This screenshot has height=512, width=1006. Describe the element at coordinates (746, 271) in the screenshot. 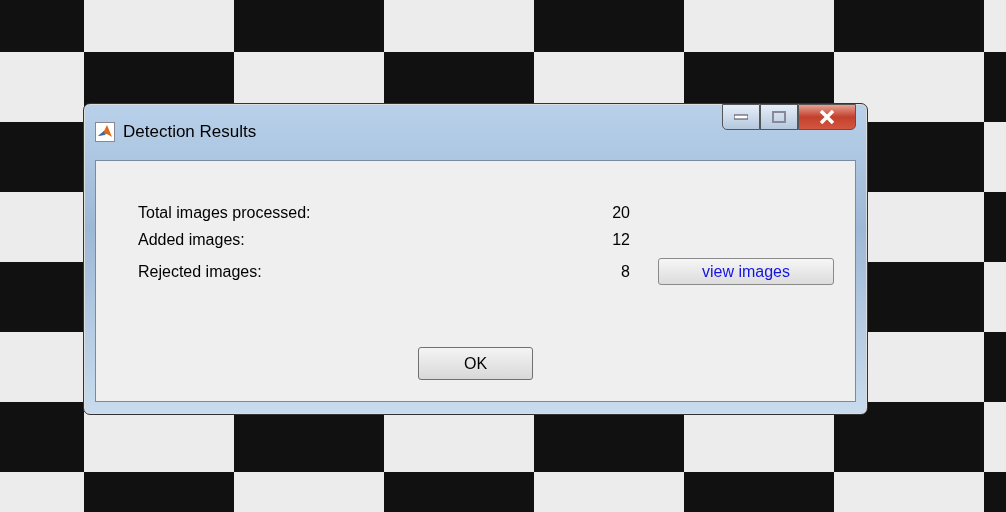

I see `view-images-button: view images` at that location.